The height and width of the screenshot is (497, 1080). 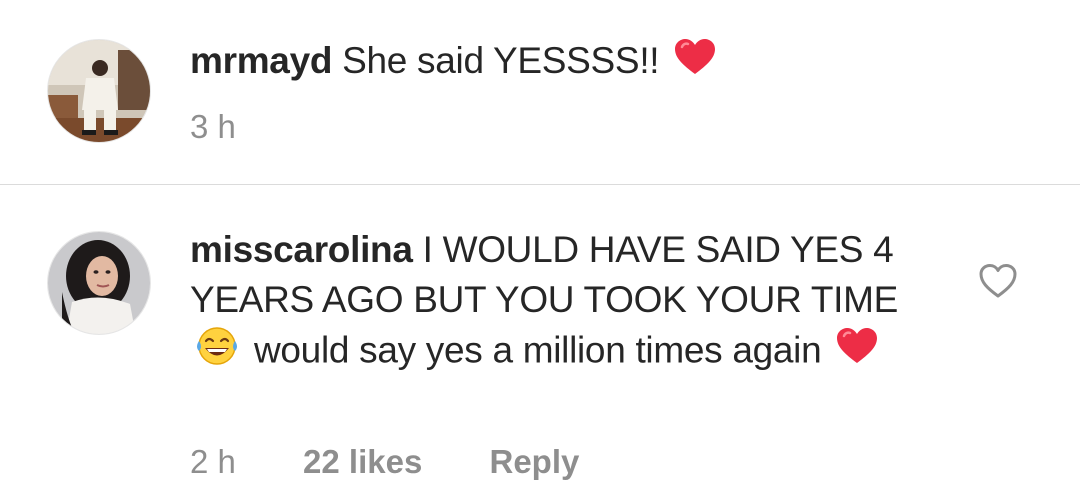 What do you see at coordinates (217, 352) in the screenshot?
I see `tears-of-joy-emoji-icon` at bounding box center [217, 352].